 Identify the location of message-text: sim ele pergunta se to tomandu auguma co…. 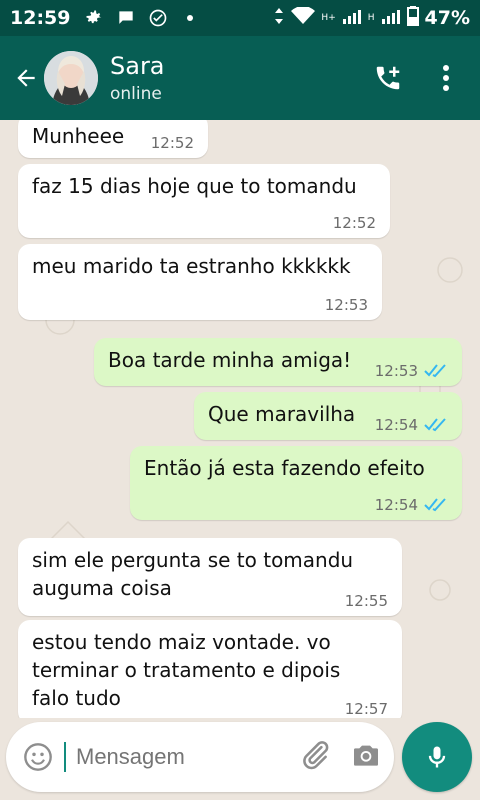
(193, 574).